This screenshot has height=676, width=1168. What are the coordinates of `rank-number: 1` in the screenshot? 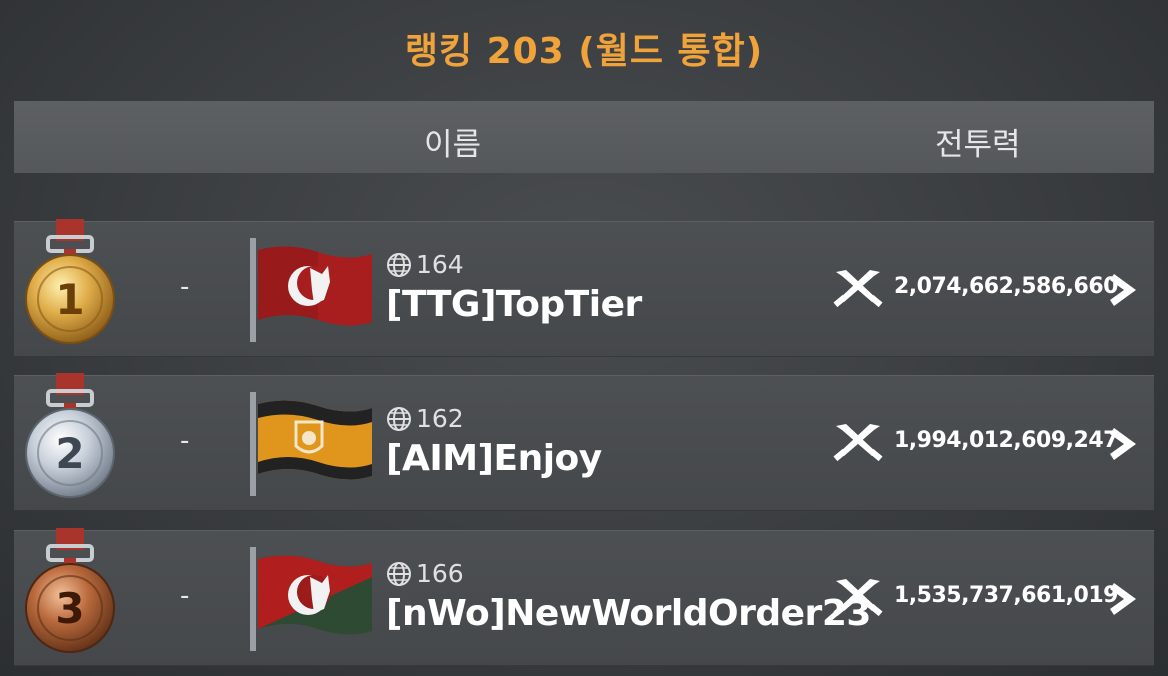 It's located at (69, 299).